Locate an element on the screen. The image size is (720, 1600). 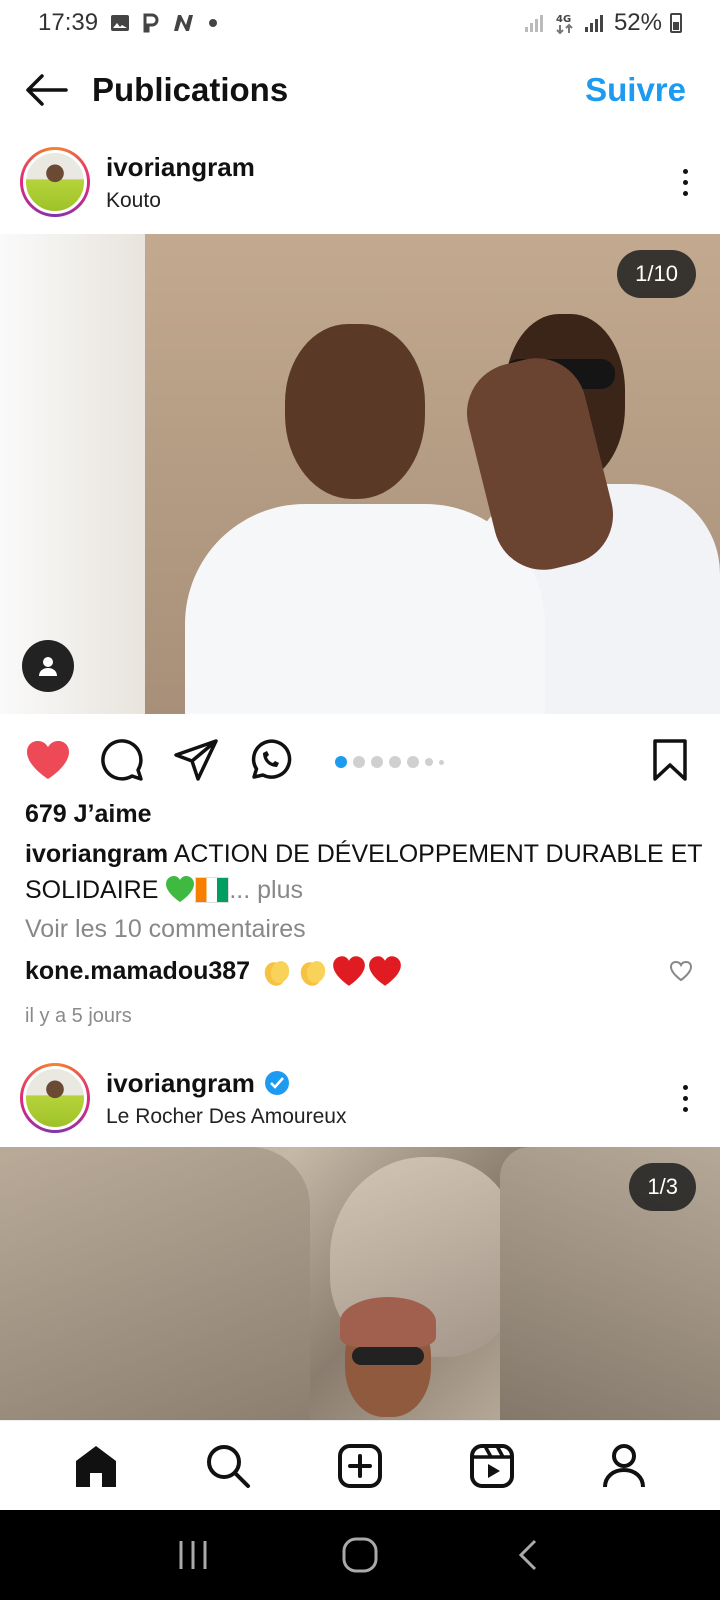
likes-count: 679 J’aime is located at coordinates (88, 814).